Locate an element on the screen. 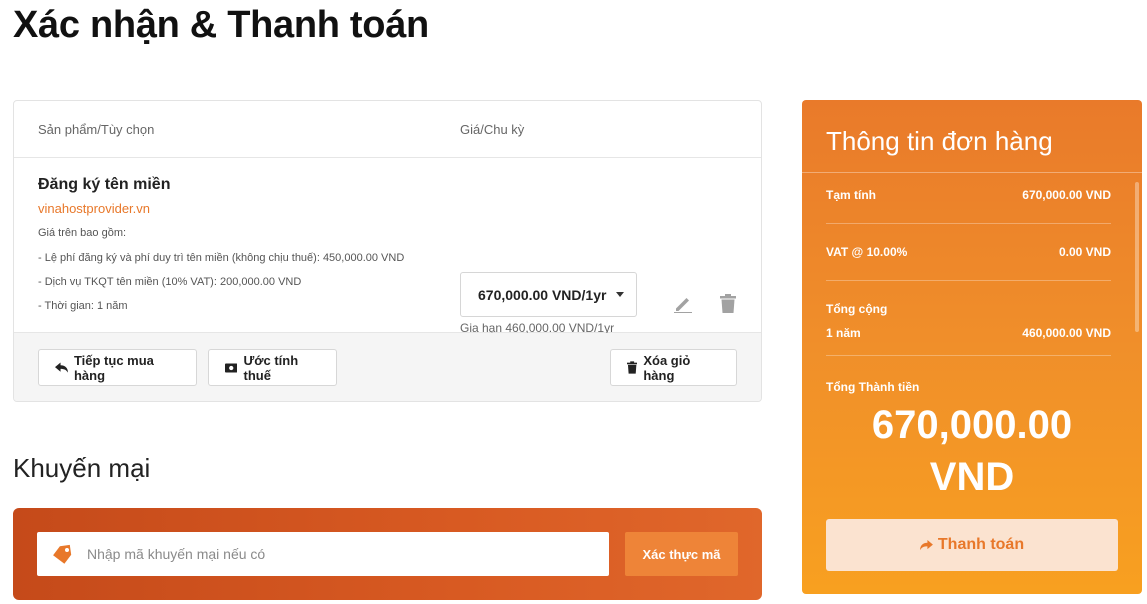 This screenshot has height=604, width=1147. checkout-button: Thanh toán is located at coordinates (972, 545).